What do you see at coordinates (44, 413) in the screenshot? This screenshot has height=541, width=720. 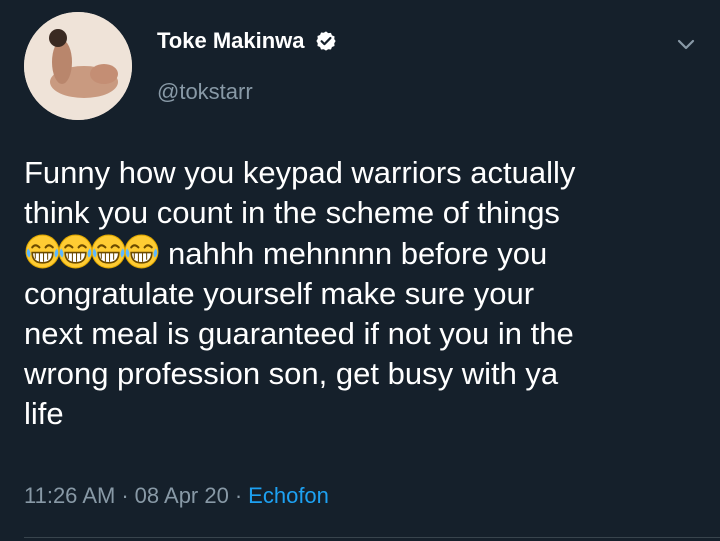 I see `tweet-line: life` at bounding box center [44, 413].